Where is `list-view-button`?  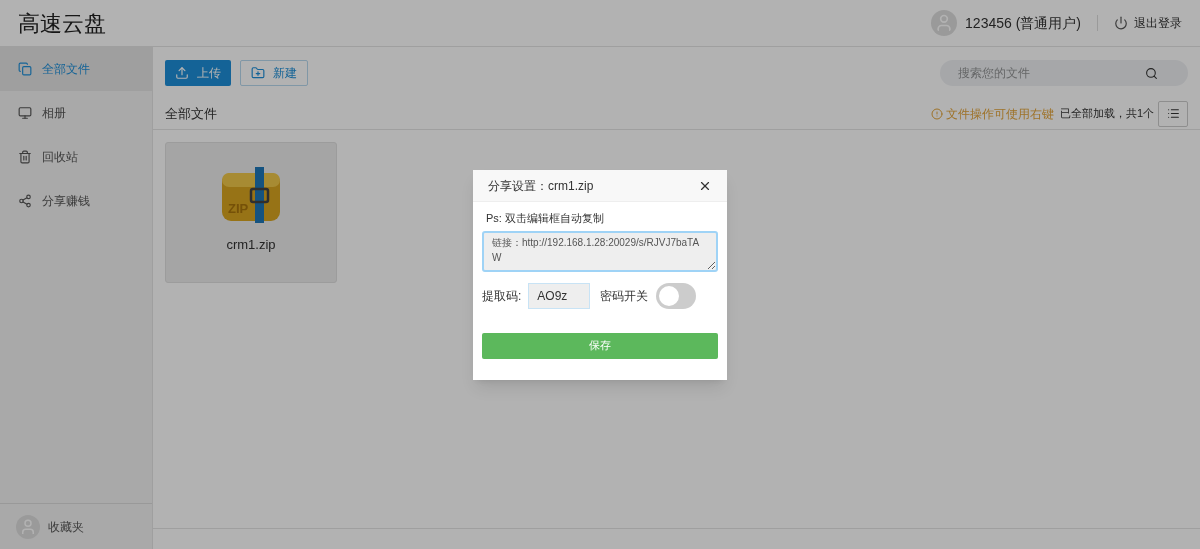
list-view-button is located at coordinates (1173, 113).